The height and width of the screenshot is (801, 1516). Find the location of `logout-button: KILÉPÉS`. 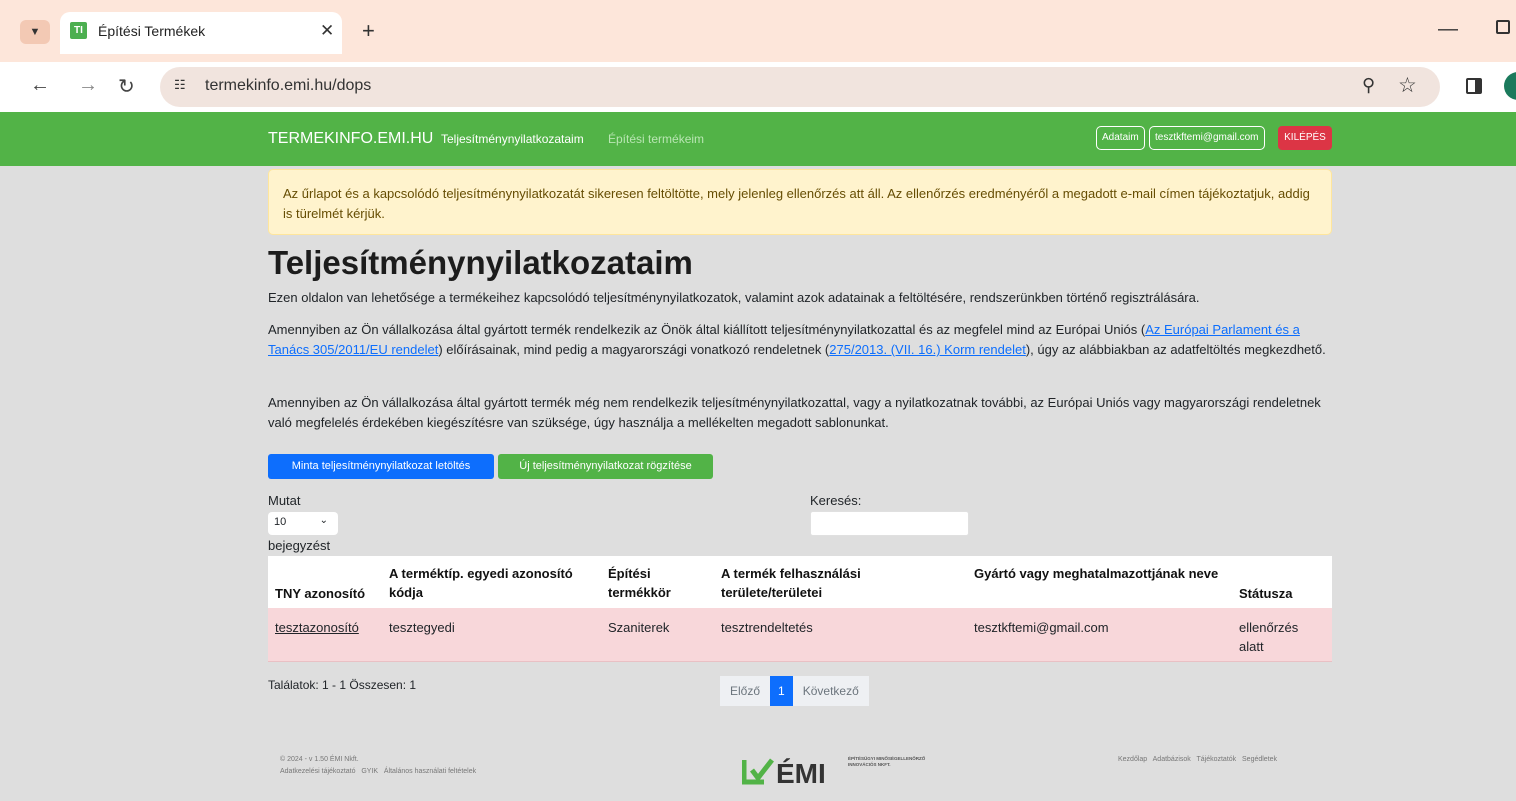

logout-button: KILÉPÉS is located at coordinates (1305, 138).